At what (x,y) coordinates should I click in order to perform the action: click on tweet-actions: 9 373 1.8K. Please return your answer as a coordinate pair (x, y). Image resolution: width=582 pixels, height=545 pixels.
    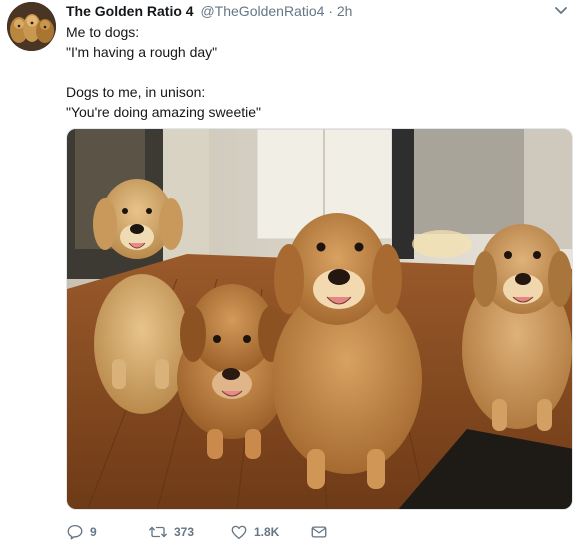
    Looking at the image, I should click on (306, 532).